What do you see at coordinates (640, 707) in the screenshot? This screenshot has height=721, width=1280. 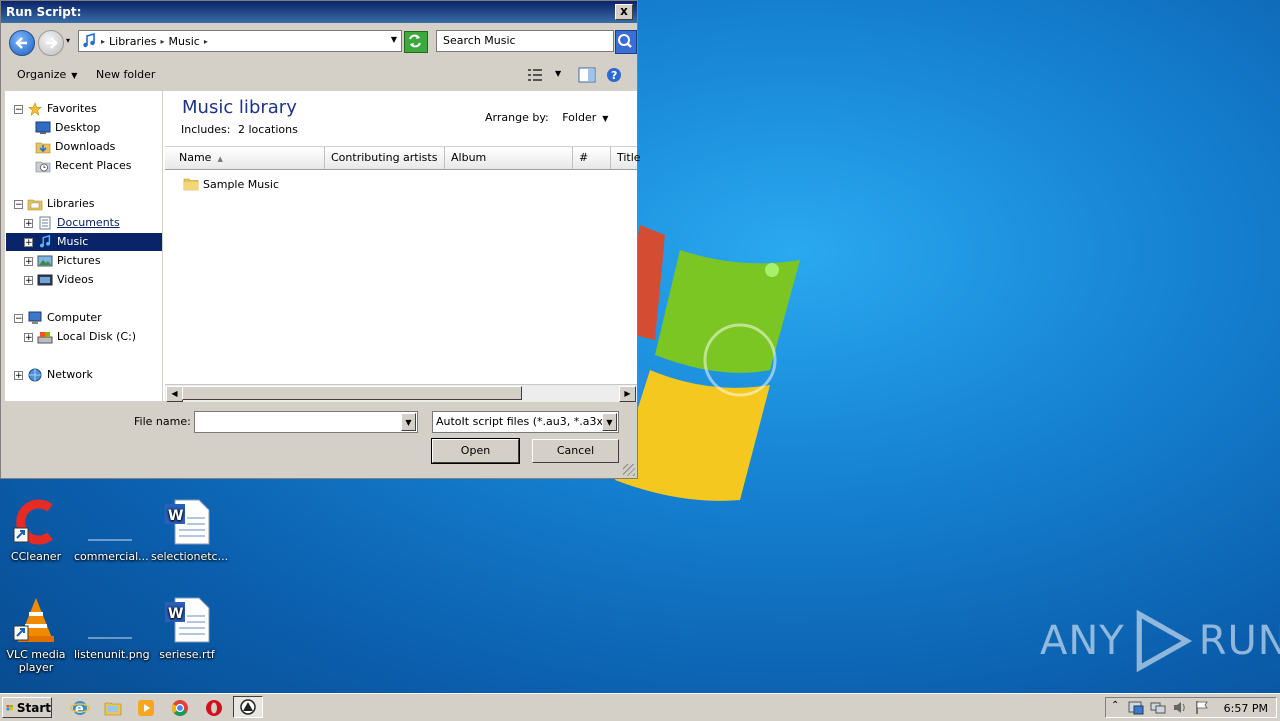 I see `taskbar: Start e ⌃ 6:57 PM` at bounding box center [640, 707].